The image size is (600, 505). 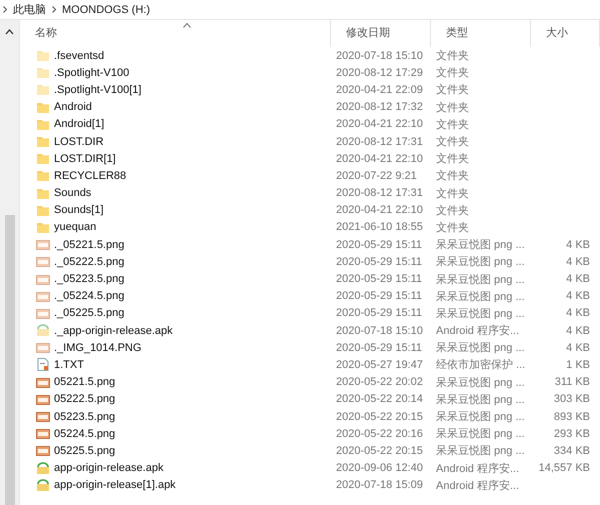 I want to click on modified-date: 2020-07-22 9:21, so click(x=376, y=176).